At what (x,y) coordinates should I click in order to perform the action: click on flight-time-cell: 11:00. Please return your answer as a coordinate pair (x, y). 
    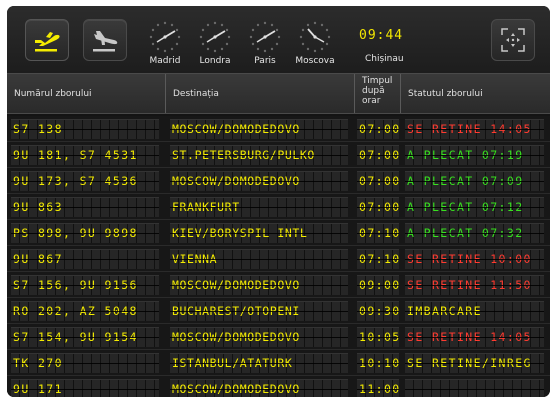
    Looking at the image, I should click on (378, 388).